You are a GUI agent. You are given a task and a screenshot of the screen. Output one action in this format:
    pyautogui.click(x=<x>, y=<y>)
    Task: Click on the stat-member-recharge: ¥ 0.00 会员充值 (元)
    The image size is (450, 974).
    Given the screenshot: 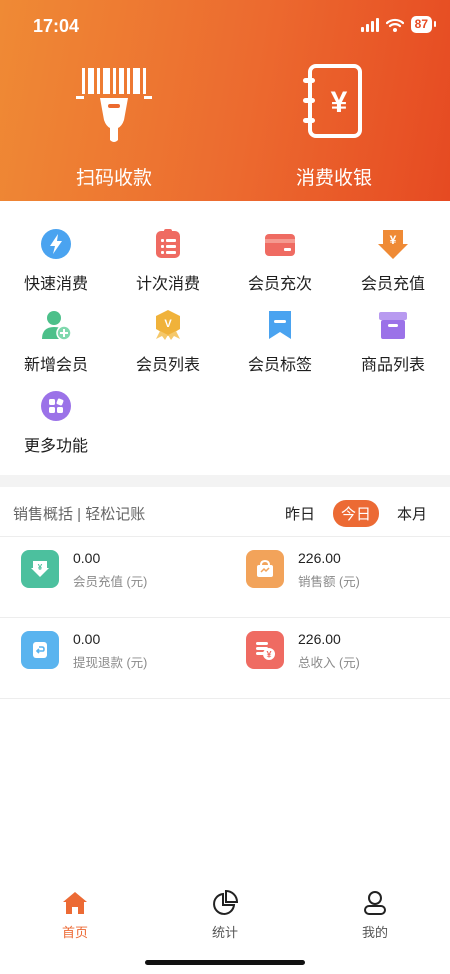 What is the action you would take?
    pyautogui.click(x=84, y=570)
    